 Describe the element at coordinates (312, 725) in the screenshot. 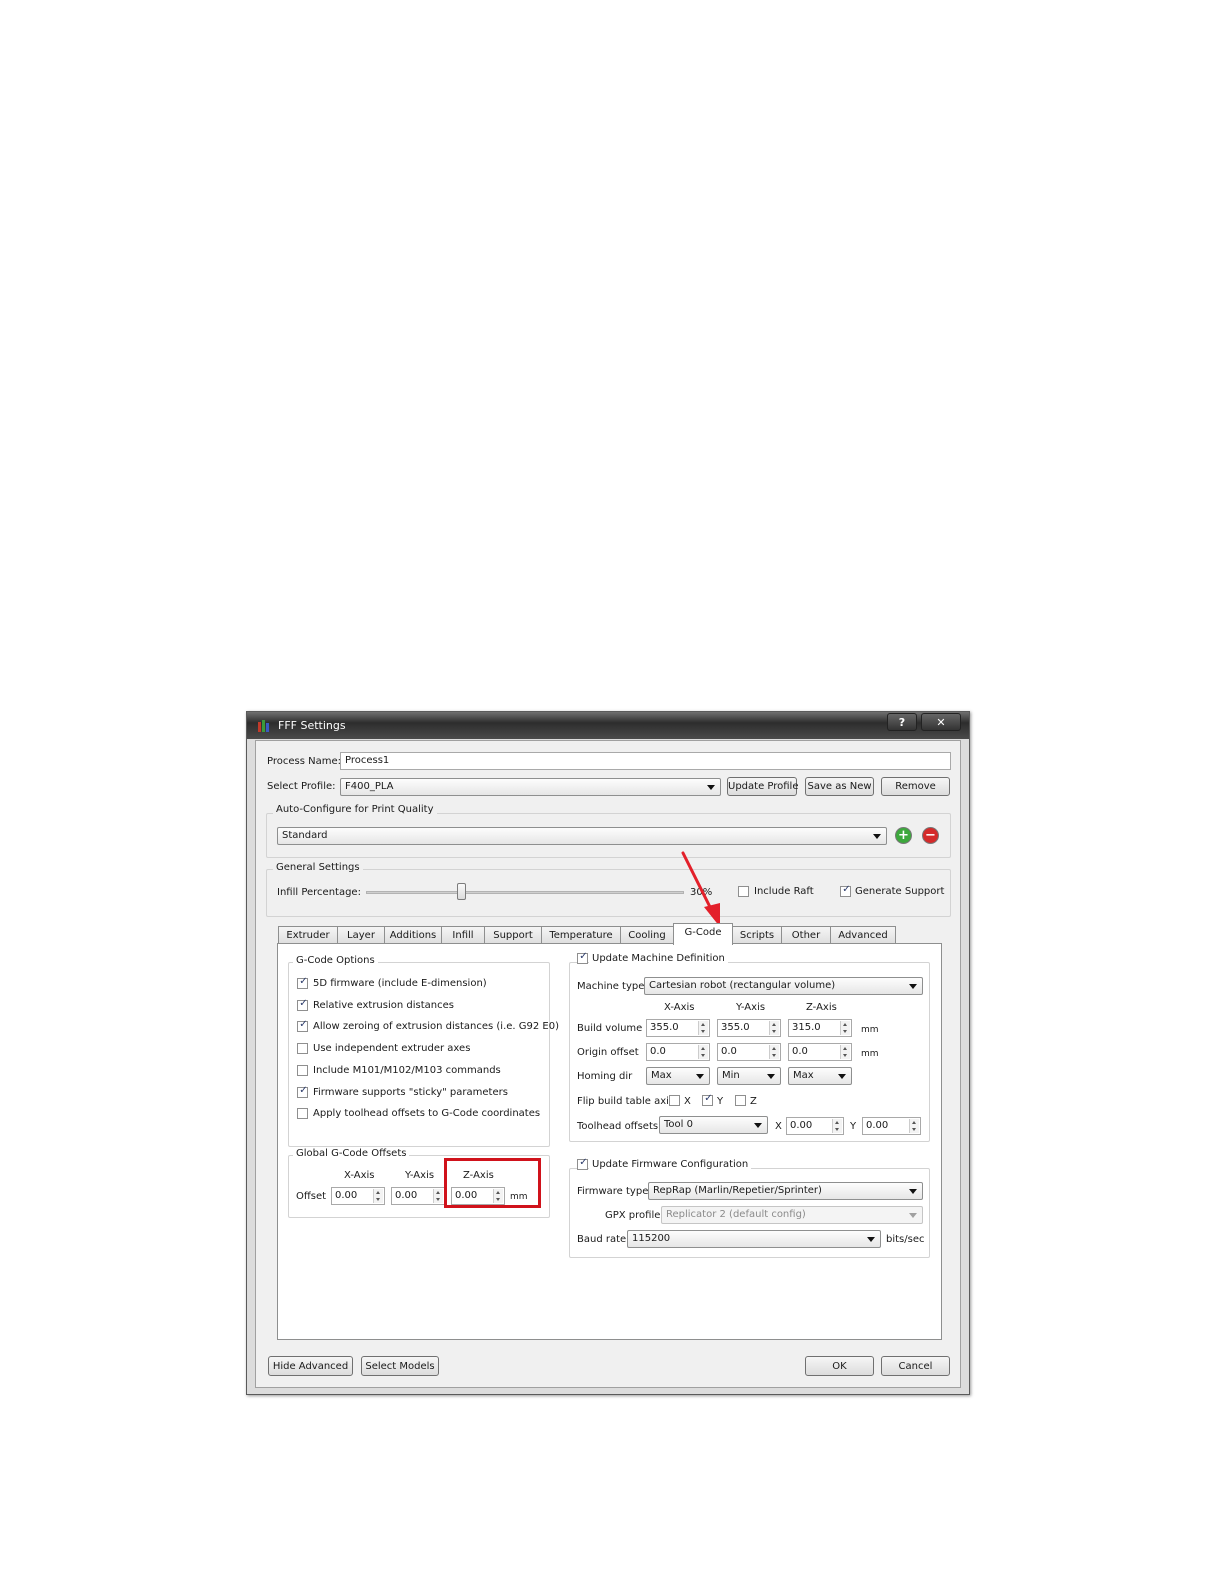

I see `window-title: FFF Settings` at that location.